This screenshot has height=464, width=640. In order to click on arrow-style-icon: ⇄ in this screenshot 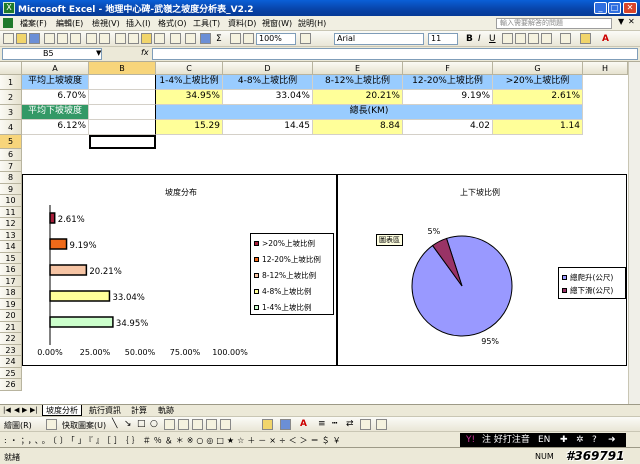, I will do `click(350, 424)`.